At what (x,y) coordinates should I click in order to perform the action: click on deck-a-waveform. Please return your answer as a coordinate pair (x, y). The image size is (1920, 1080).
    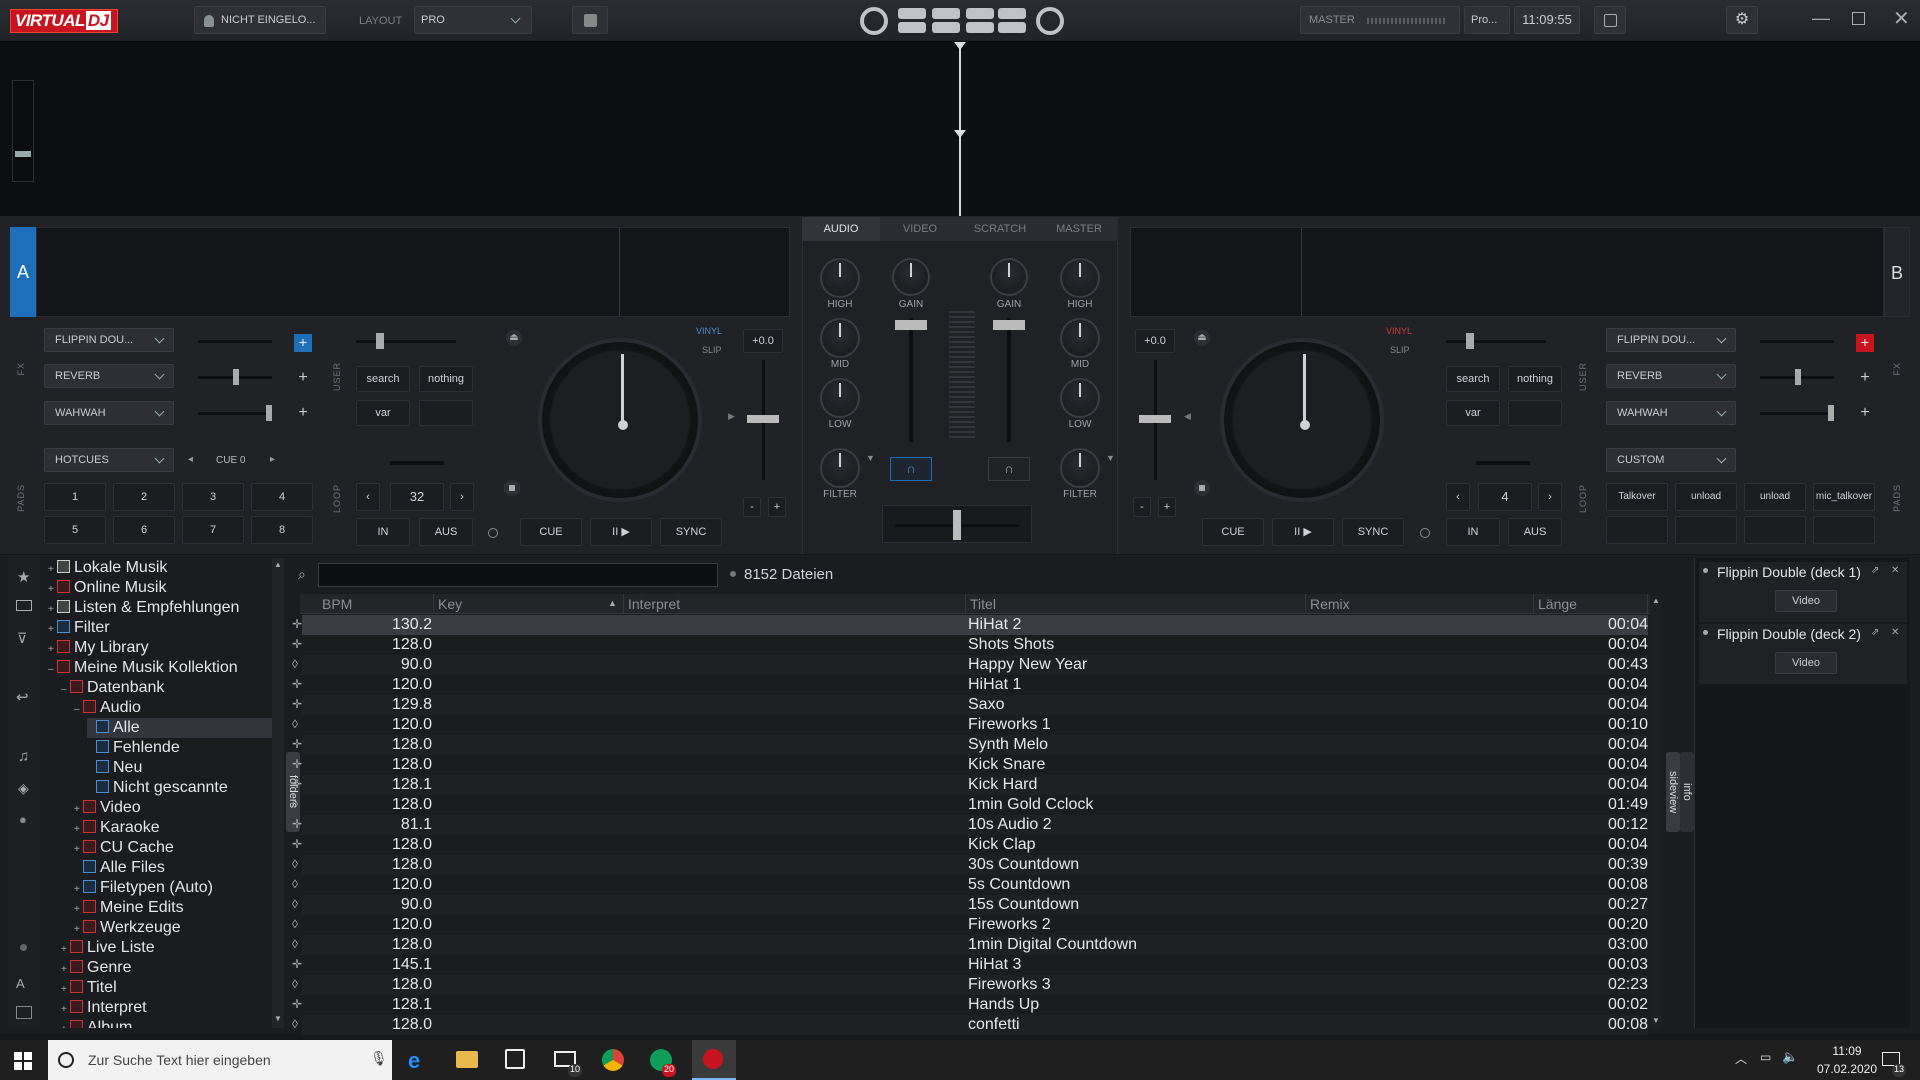
    Looking at the image, I should click on (413, 272).